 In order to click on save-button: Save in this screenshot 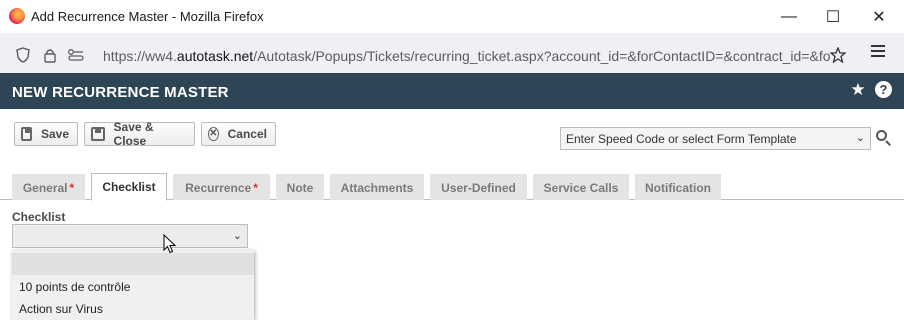, I will do `click(46, 134)`.